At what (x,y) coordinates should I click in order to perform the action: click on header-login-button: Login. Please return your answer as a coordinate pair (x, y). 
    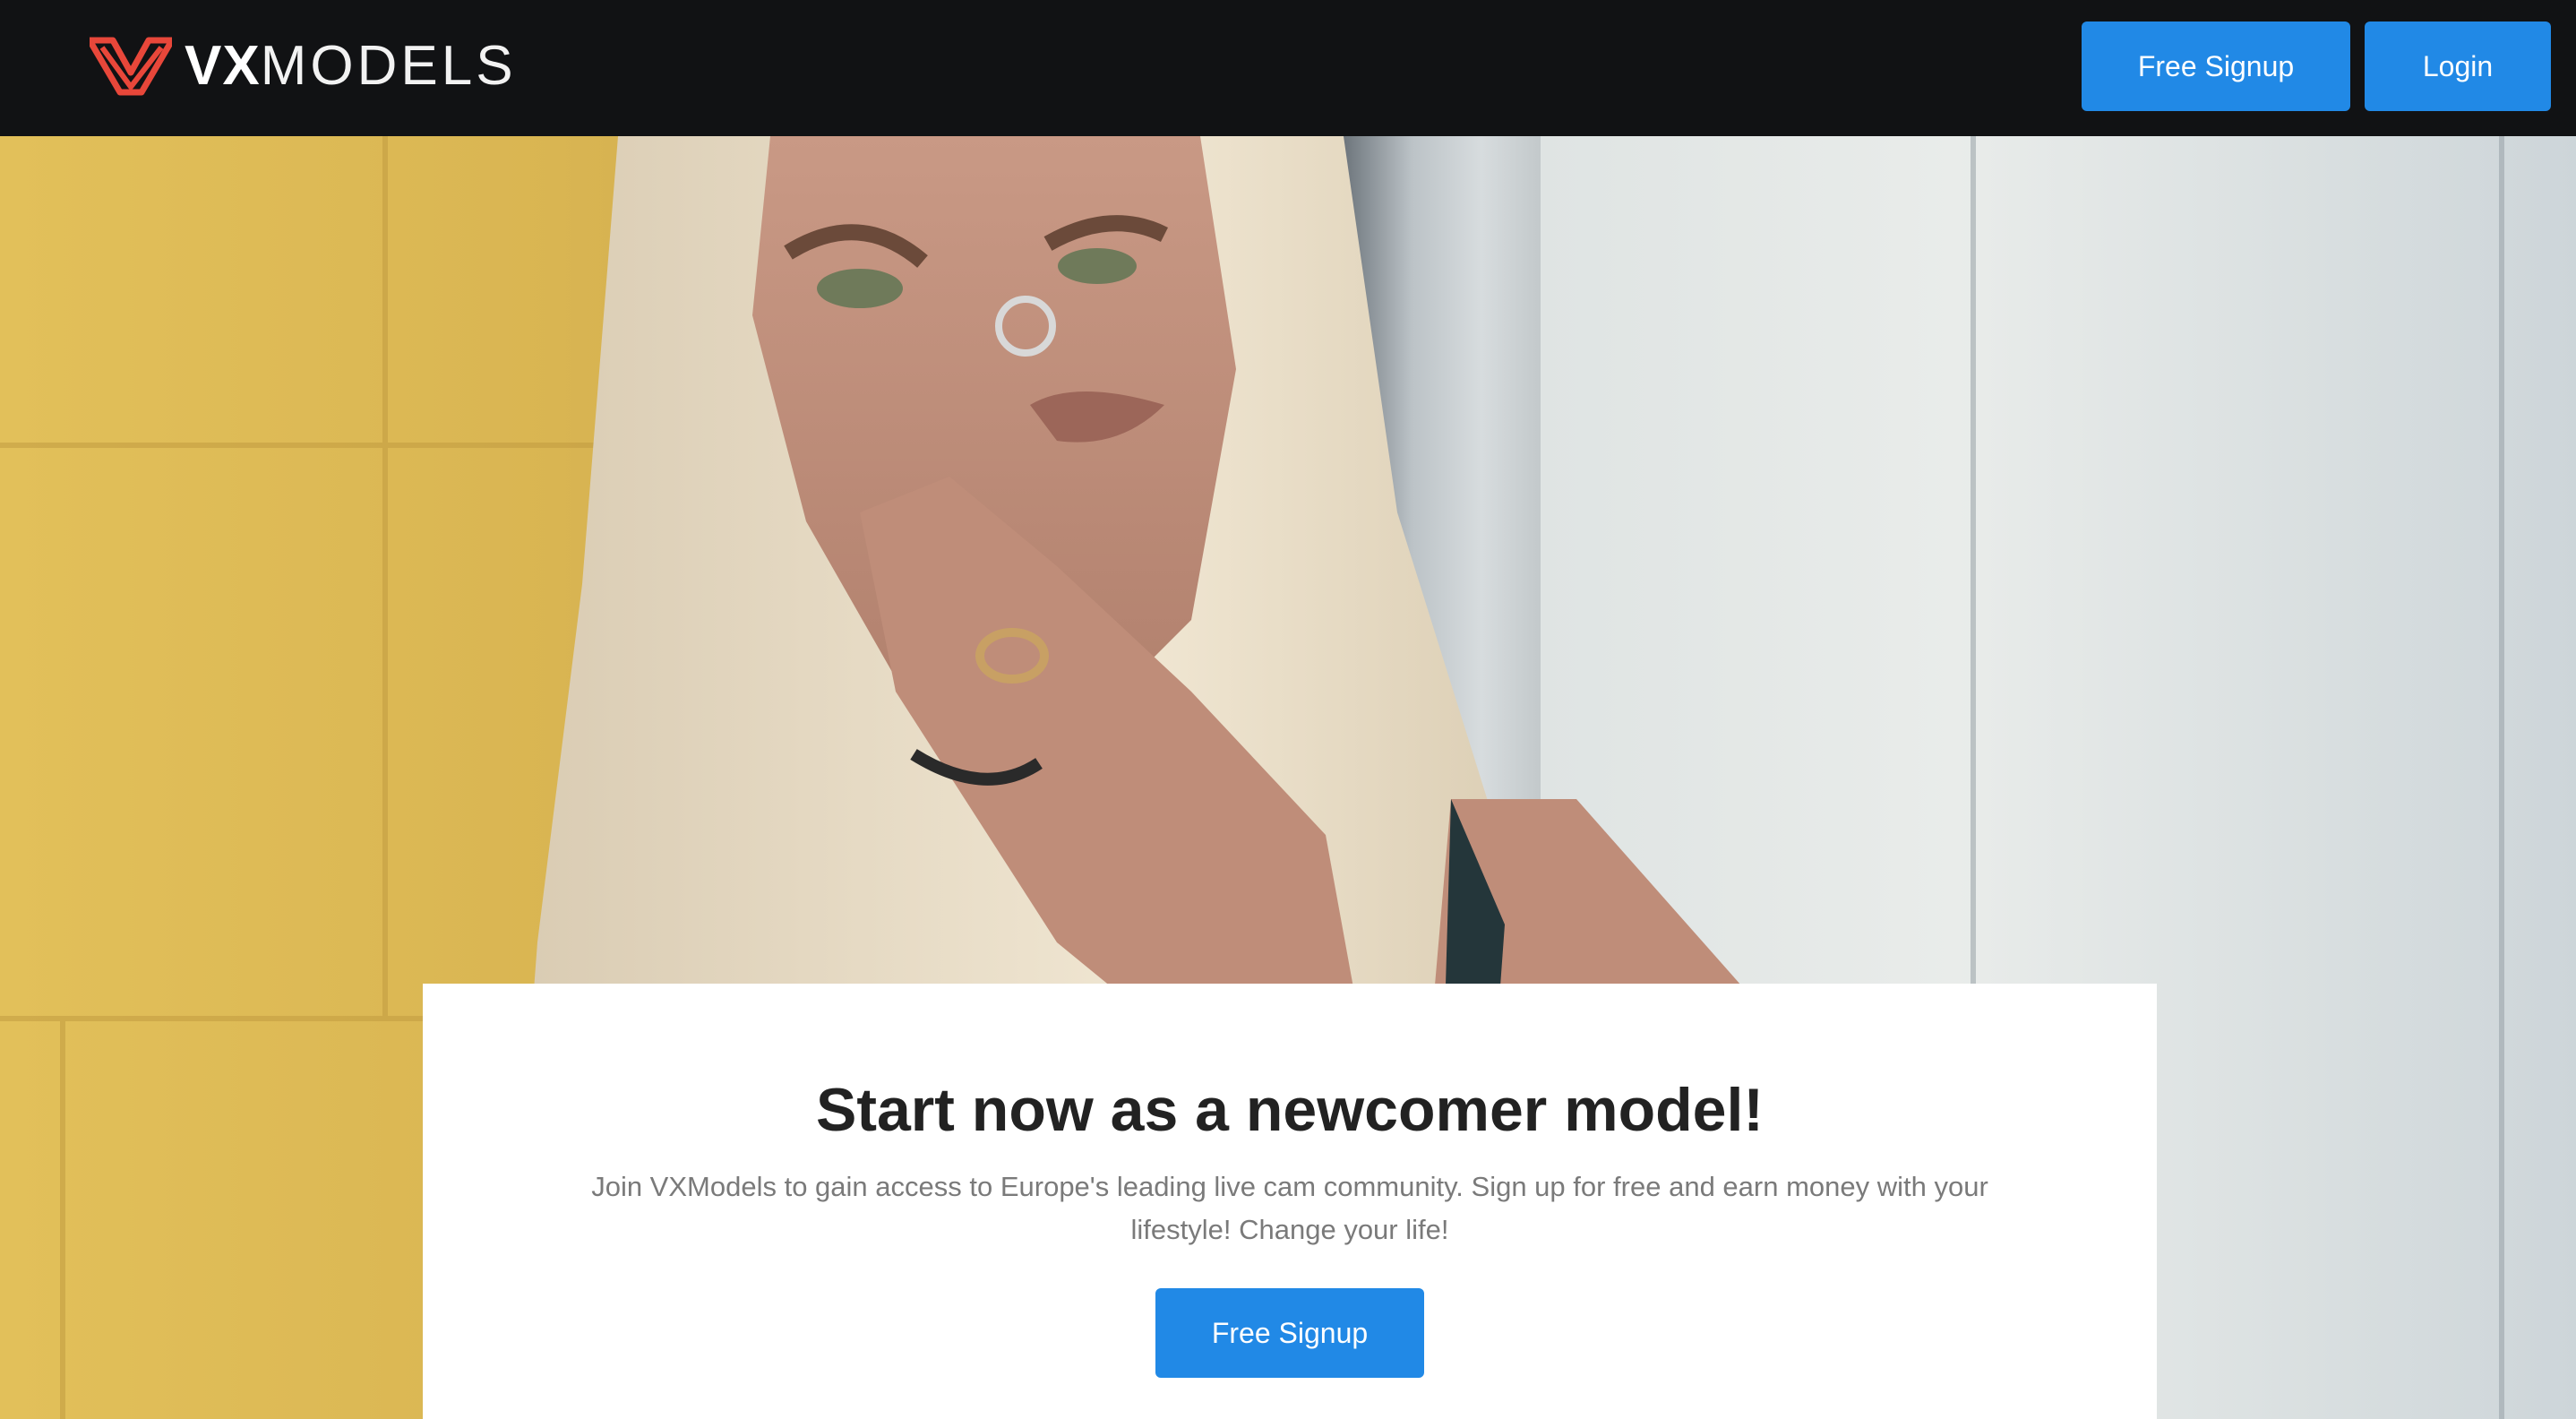
    Looking at the image, I should click on (2458, 66).